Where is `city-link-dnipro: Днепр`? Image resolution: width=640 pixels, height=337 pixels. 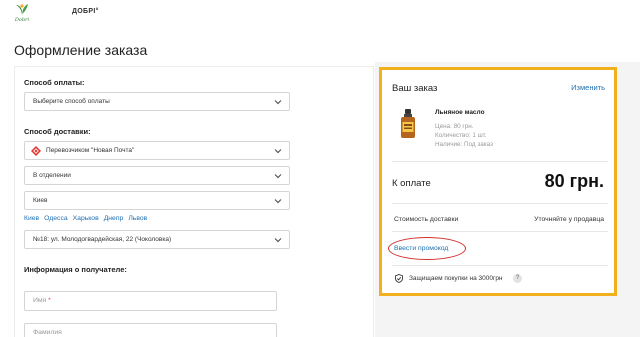
city-link-dnipro: Днепр is located at coordinates (114, 218).